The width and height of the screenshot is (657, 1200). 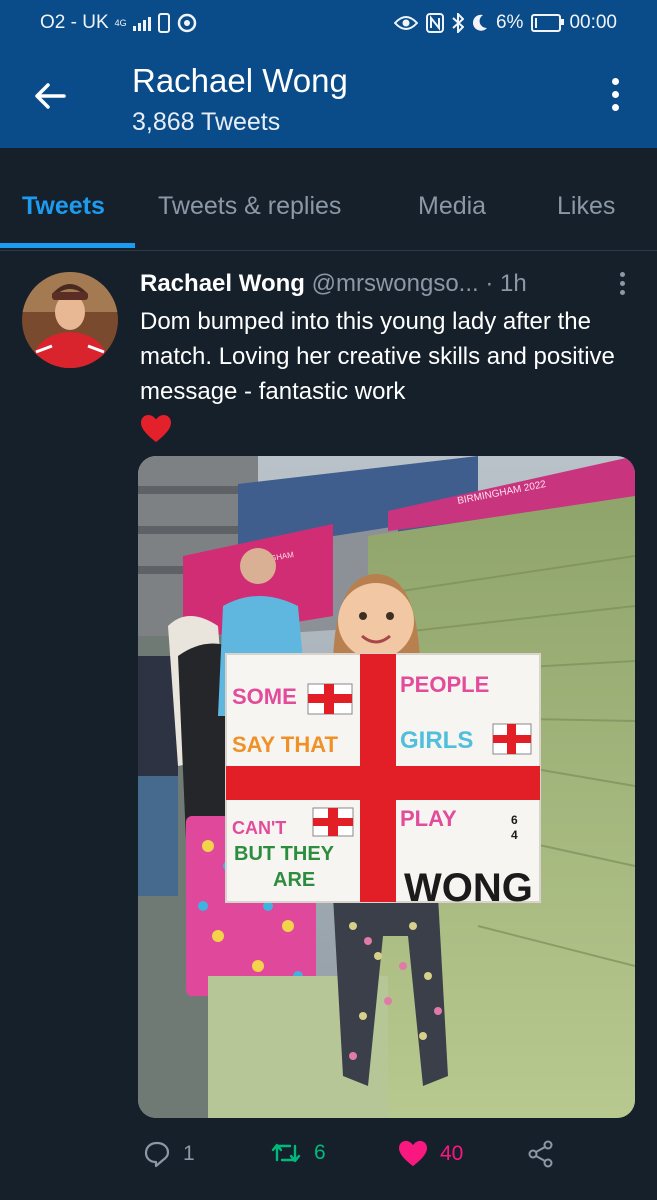 I want to click on avatar-image, so click(x=70, y=320).